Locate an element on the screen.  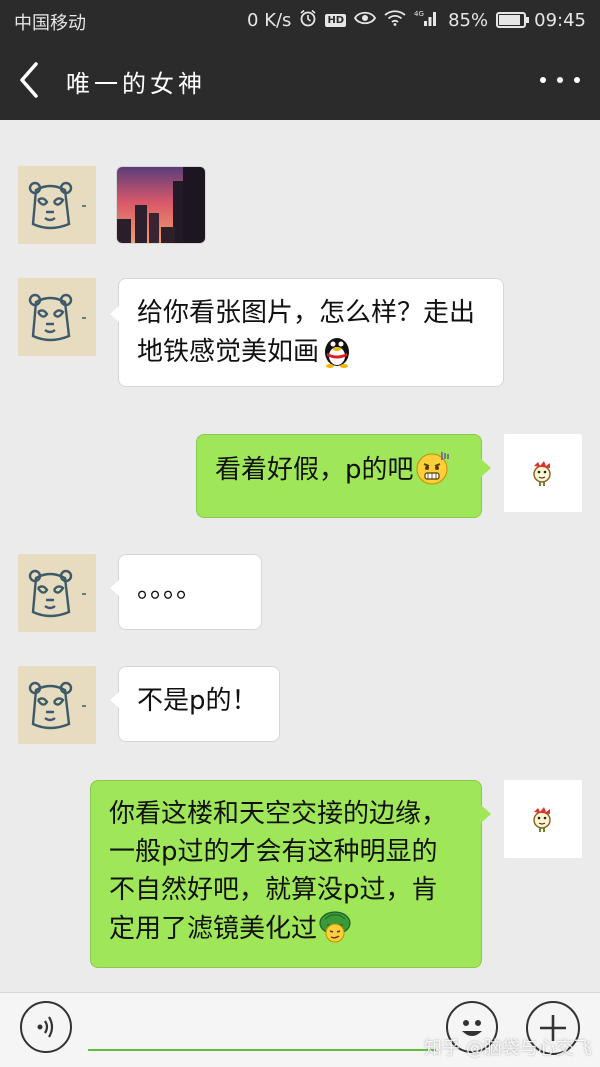
wifi-icon is located at coordinates (395, 20).